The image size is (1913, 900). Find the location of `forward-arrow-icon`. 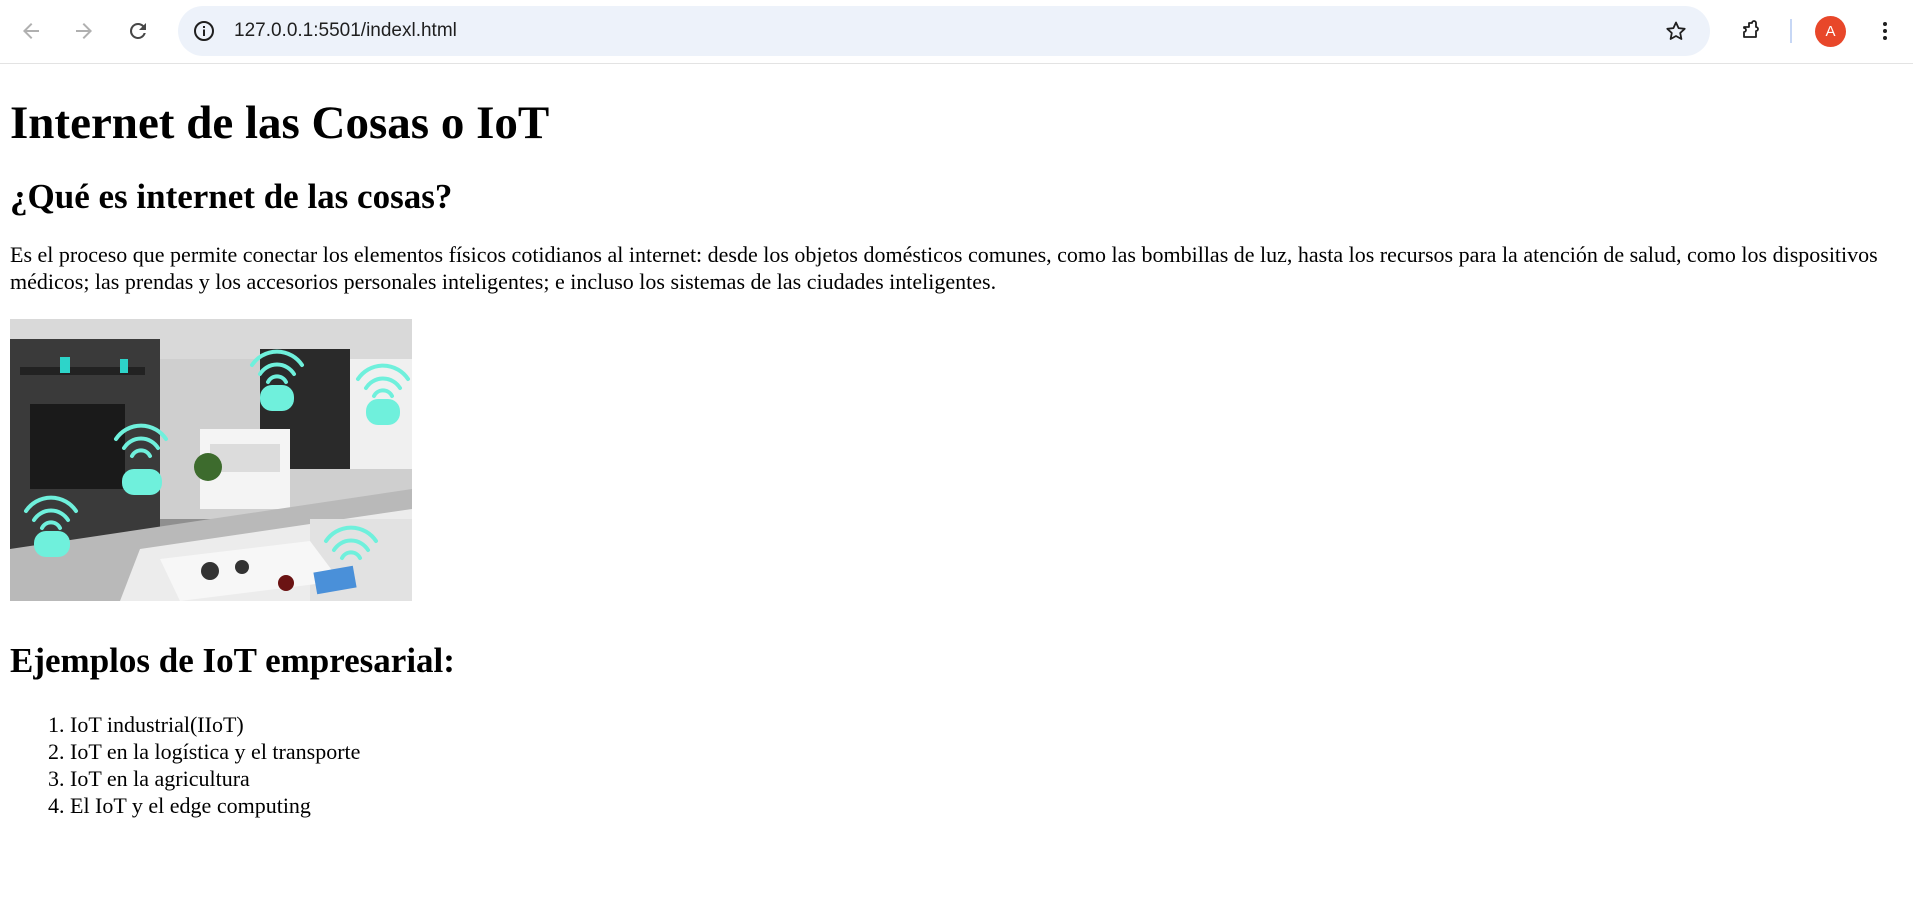

forward-arrow-icon is located at coordinates (84, 31).